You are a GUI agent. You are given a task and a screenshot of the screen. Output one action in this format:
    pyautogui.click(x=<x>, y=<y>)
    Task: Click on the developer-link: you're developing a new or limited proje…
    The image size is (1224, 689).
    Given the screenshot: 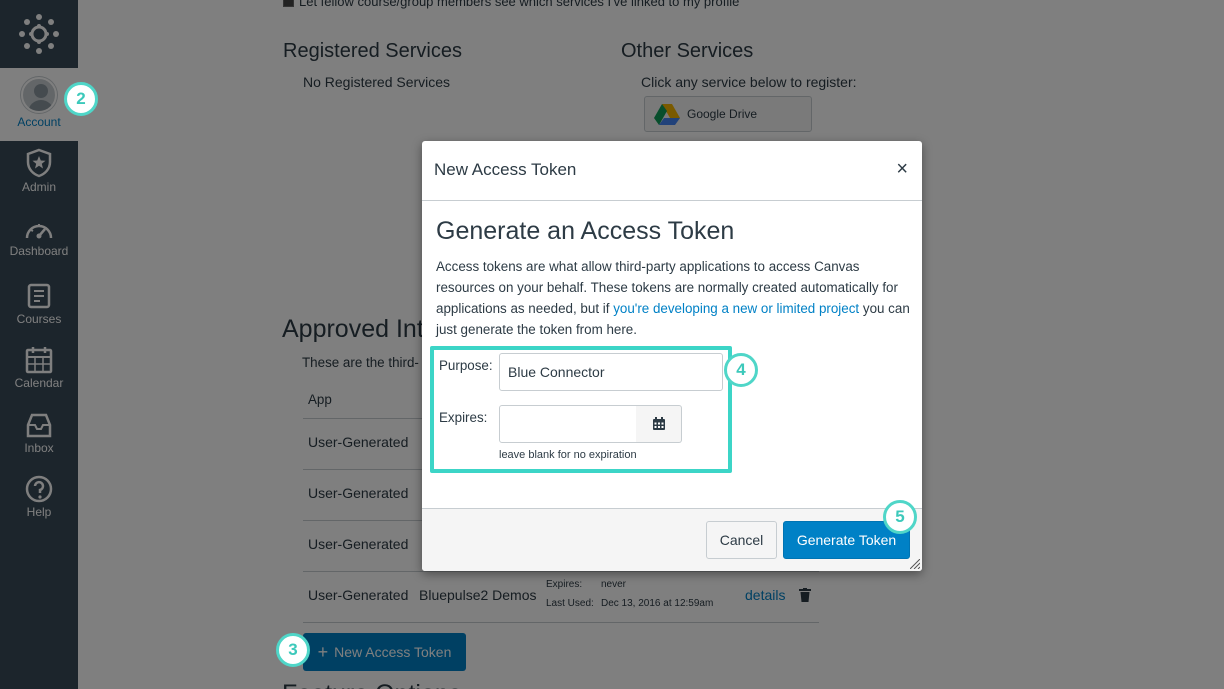 What is the action you would take?
    pyautogui.click(x=736, y=308)
    